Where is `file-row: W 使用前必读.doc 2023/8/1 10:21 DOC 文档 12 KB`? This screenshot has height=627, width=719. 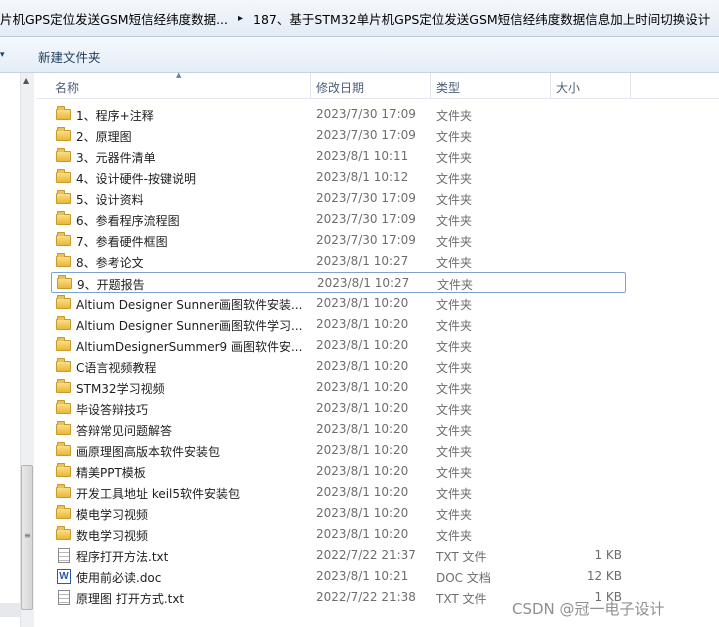 file-row: W 使用前必读.doc 2023/8/1 10:21 DOC 文档 12 KB is located at coordinates (338, 576).